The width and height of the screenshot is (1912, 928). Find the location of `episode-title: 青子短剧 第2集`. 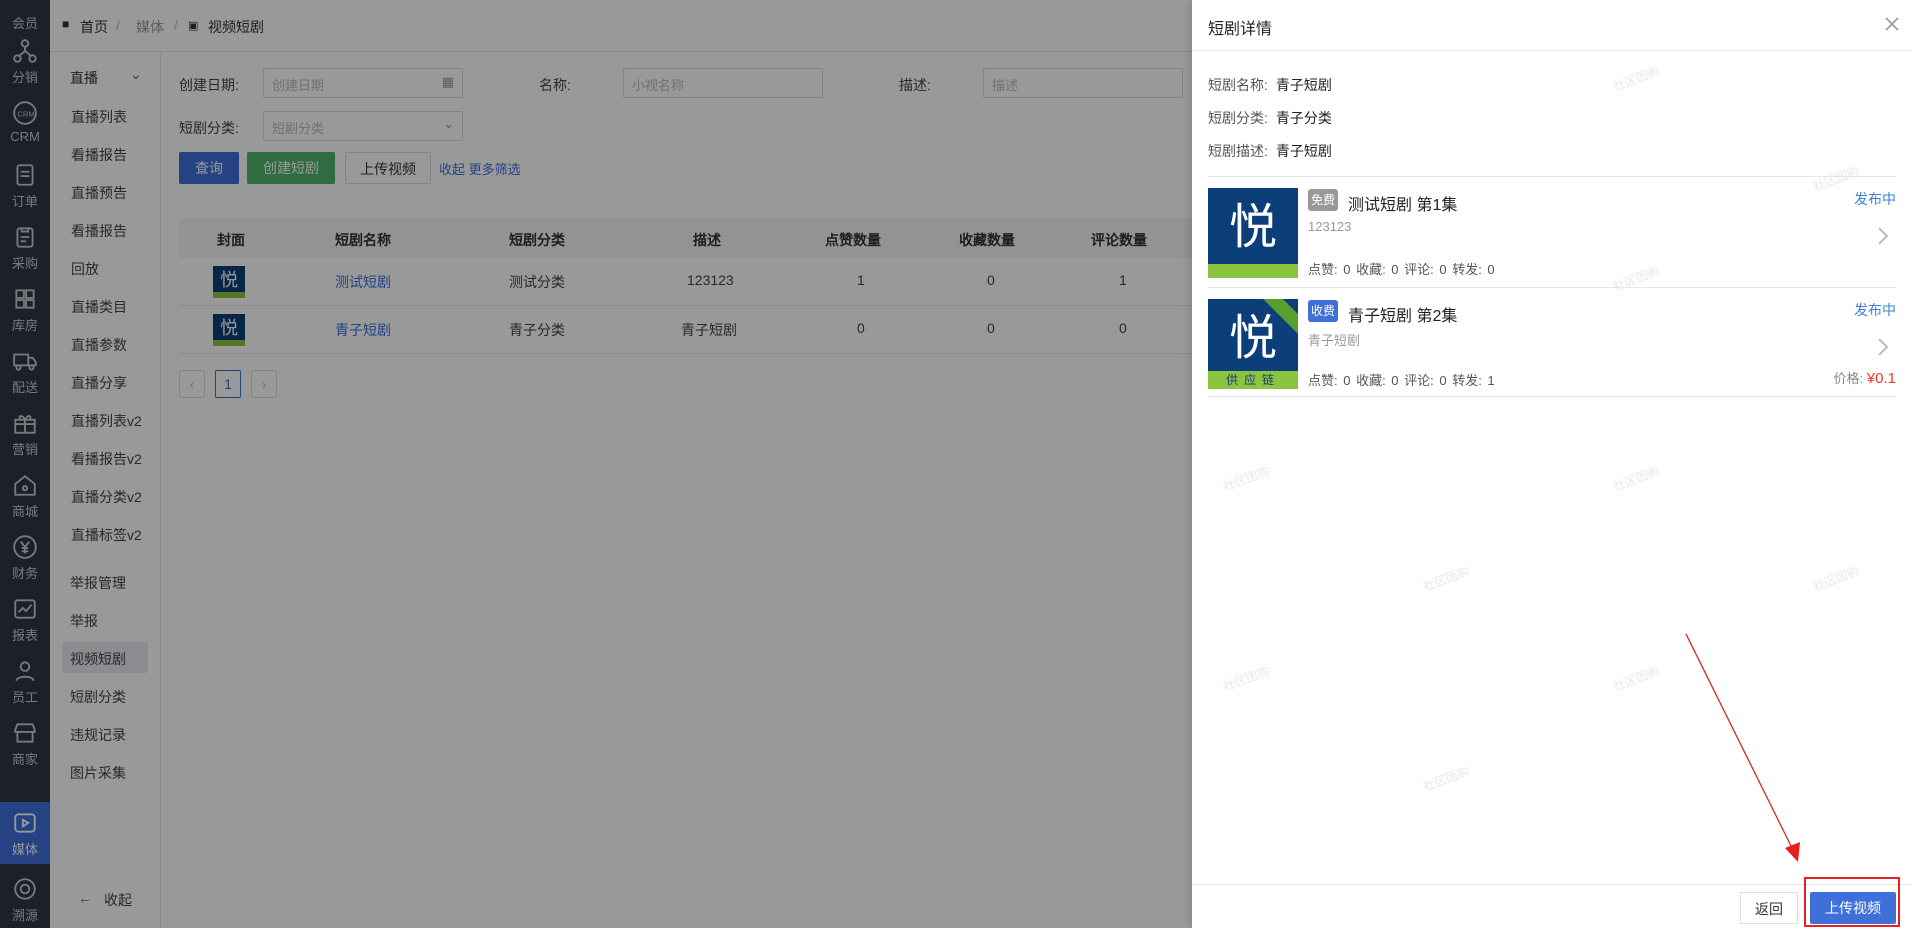

episode-title: 青子短剧 第2集 is located at coordinates (1403, 316).